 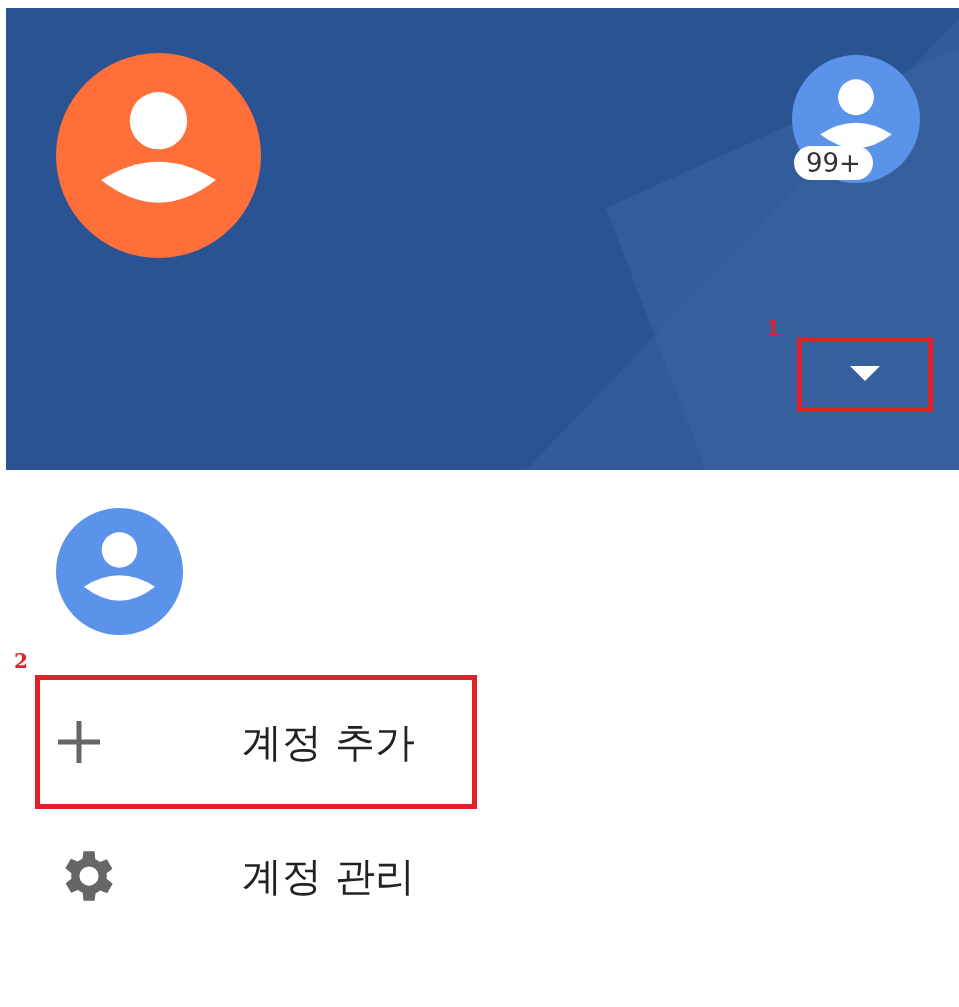 What do you see at coordinates (79, 742) in the screenshot?
I see `plus-icon` at bounding box center [79, 742].